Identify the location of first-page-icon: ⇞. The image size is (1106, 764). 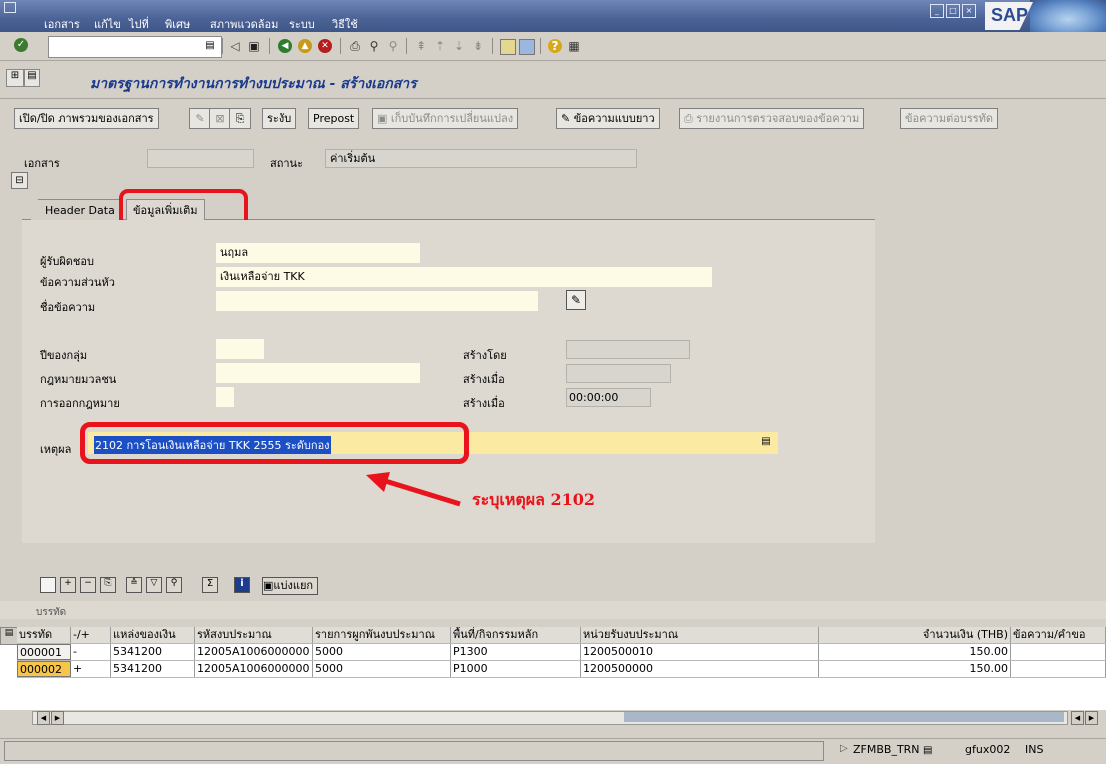
(421, 46).